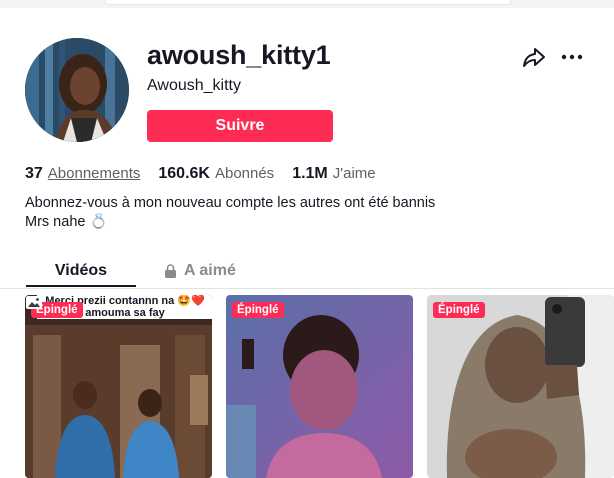  What do you see at coordinates (534, 57) in the screenshot?
I see `share-icon` at bounding box center [534, 57].